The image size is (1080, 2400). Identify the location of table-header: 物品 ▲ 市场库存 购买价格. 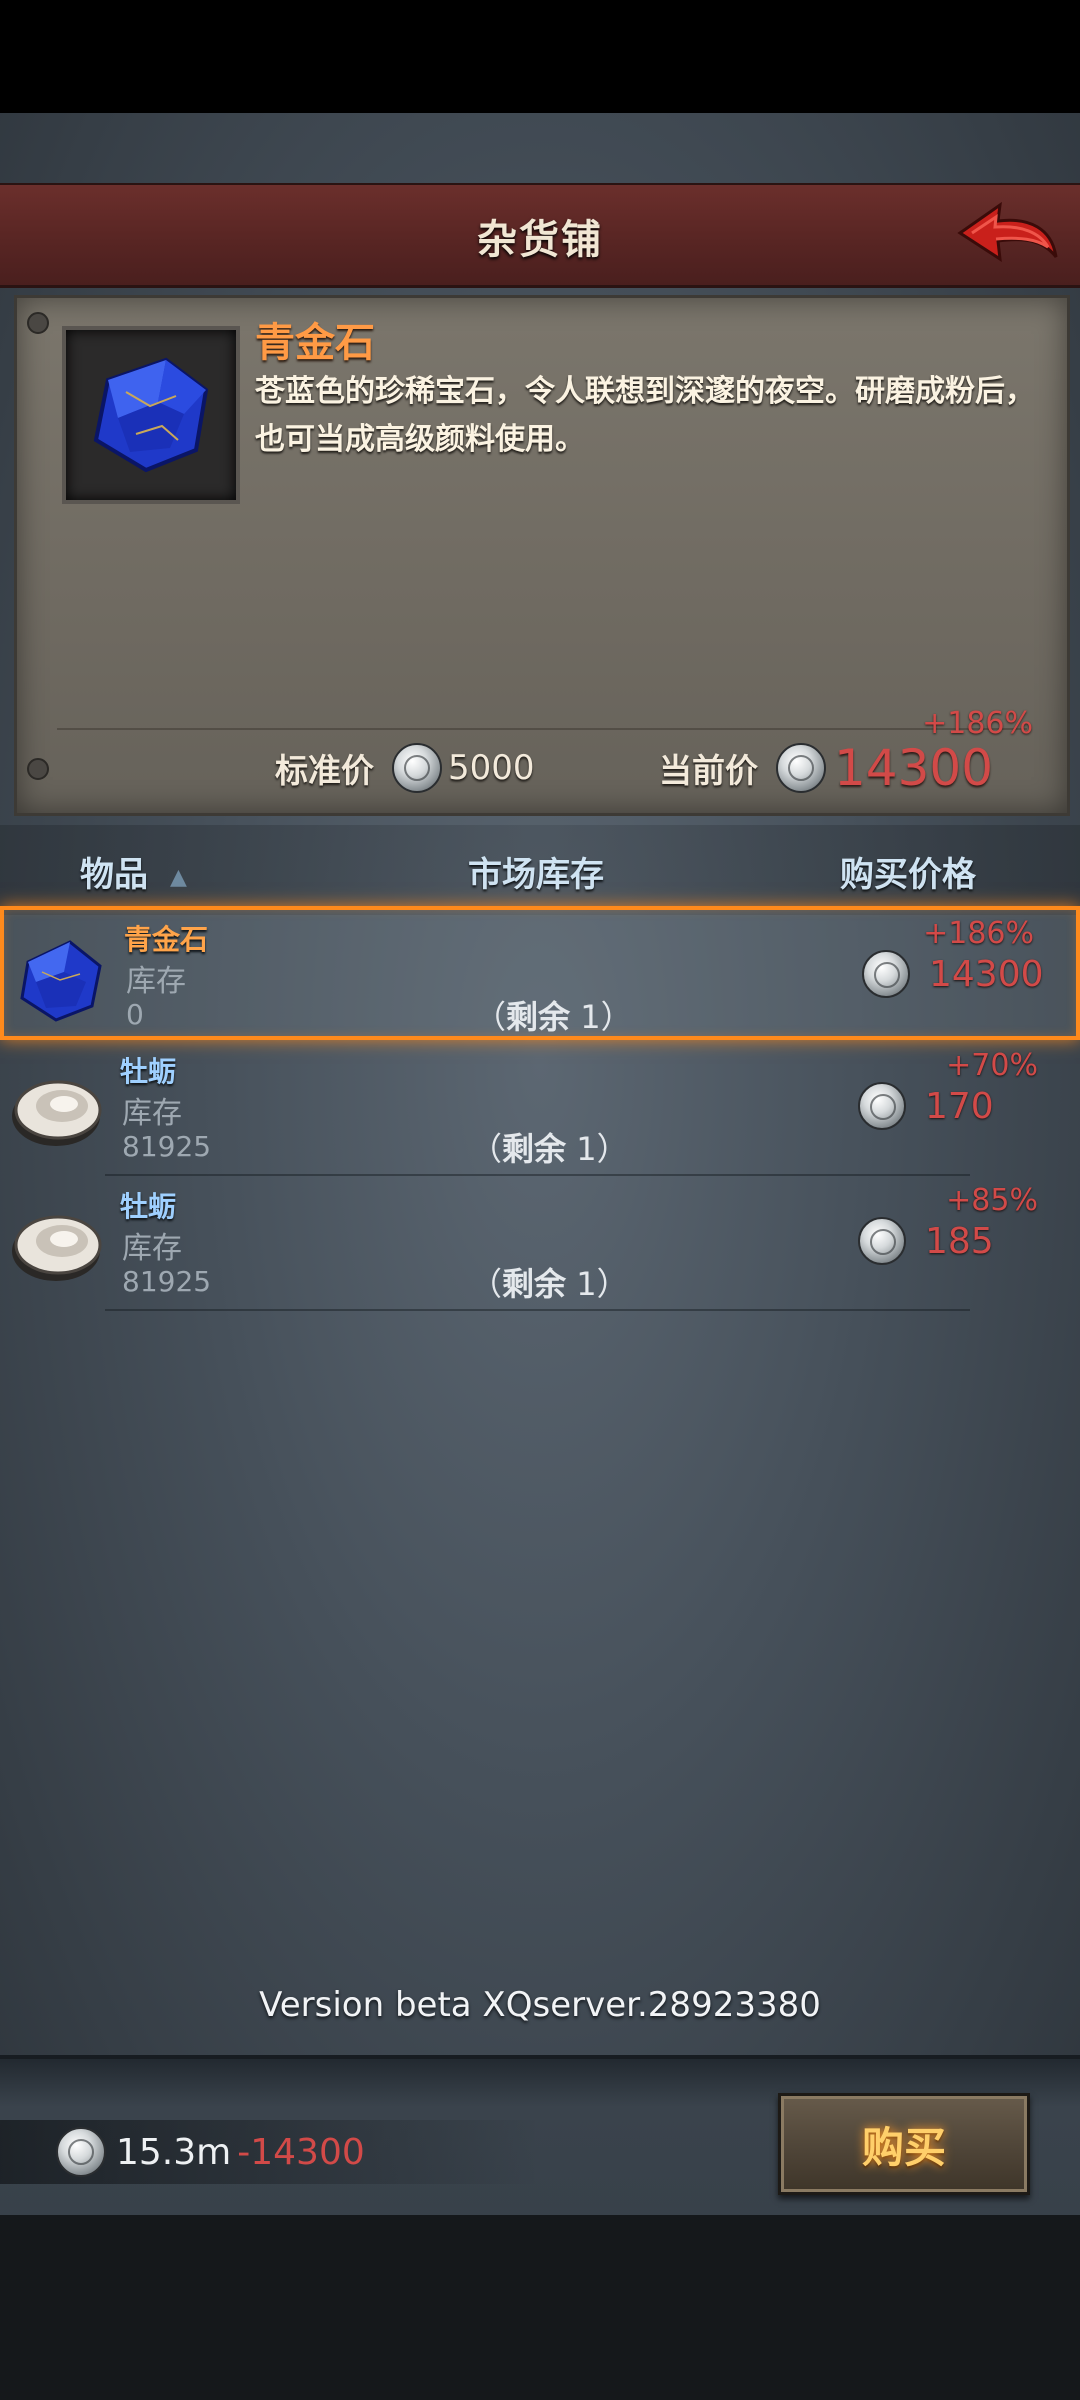
(540, 870).